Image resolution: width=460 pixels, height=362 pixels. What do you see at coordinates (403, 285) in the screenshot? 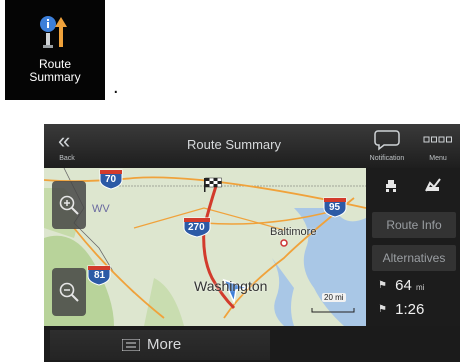
I see `distance-value: 64` at bounding box center [403, 285].